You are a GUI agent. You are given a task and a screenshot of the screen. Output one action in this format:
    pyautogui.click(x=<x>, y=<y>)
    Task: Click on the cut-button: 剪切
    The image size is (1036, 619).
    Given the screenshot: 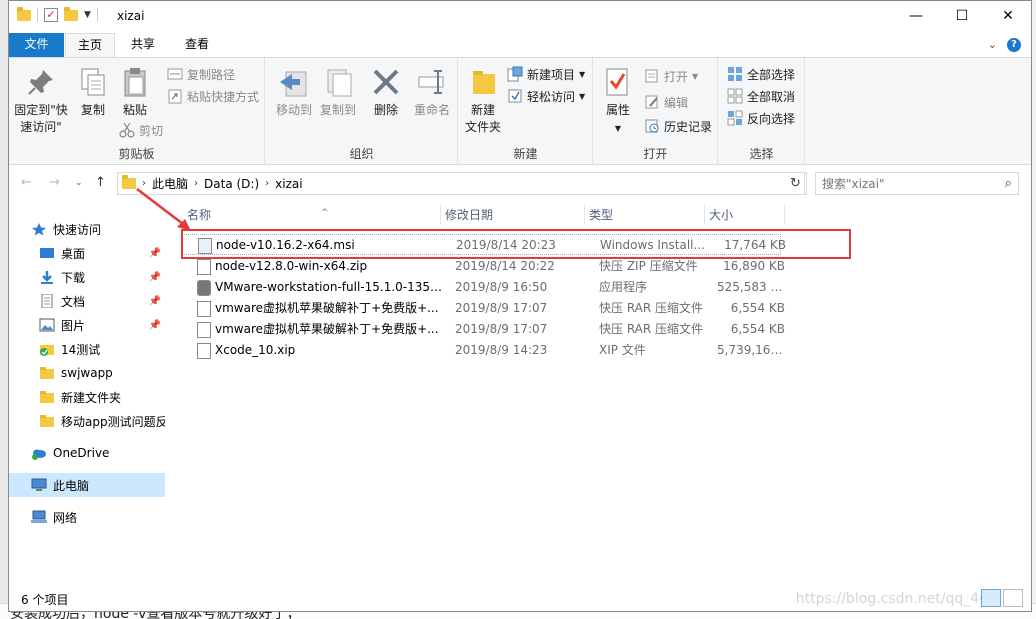 What is the action you would take?
    pyautogui.click(x=141, y=130)
    